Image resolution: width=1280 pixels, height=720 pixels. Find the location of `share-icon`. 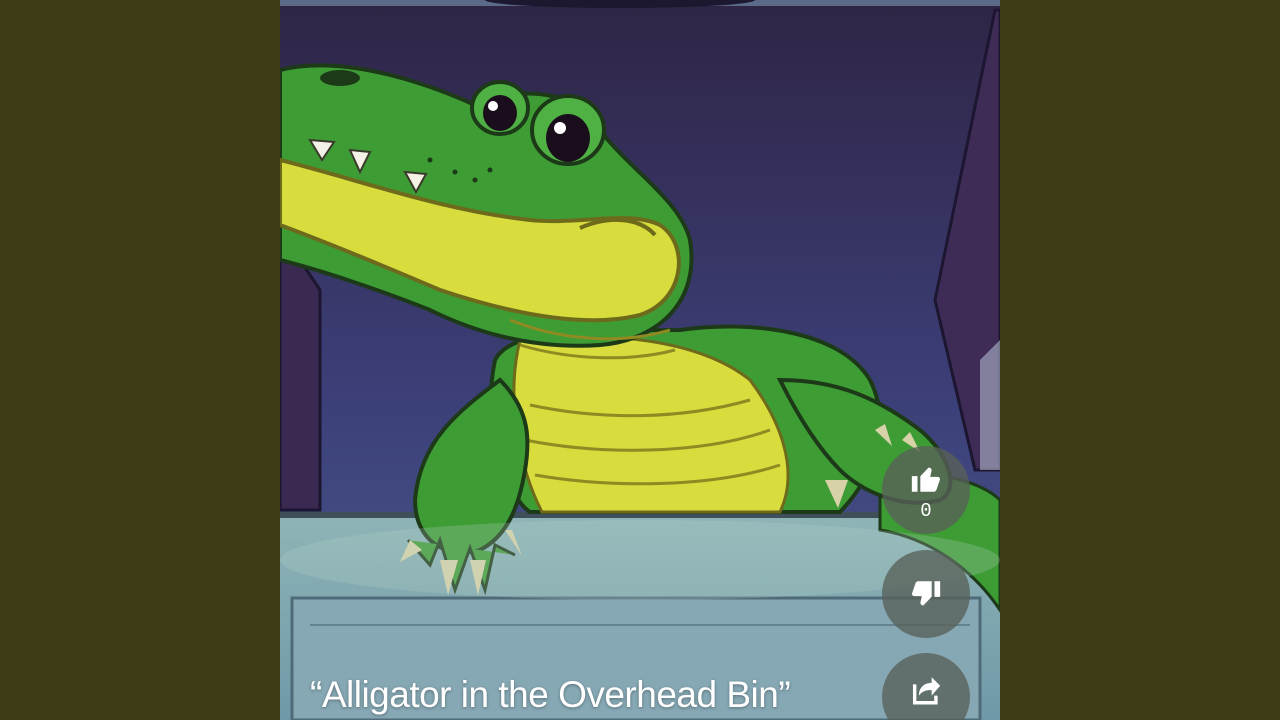

share-icon is located at coordinates (926, 691).